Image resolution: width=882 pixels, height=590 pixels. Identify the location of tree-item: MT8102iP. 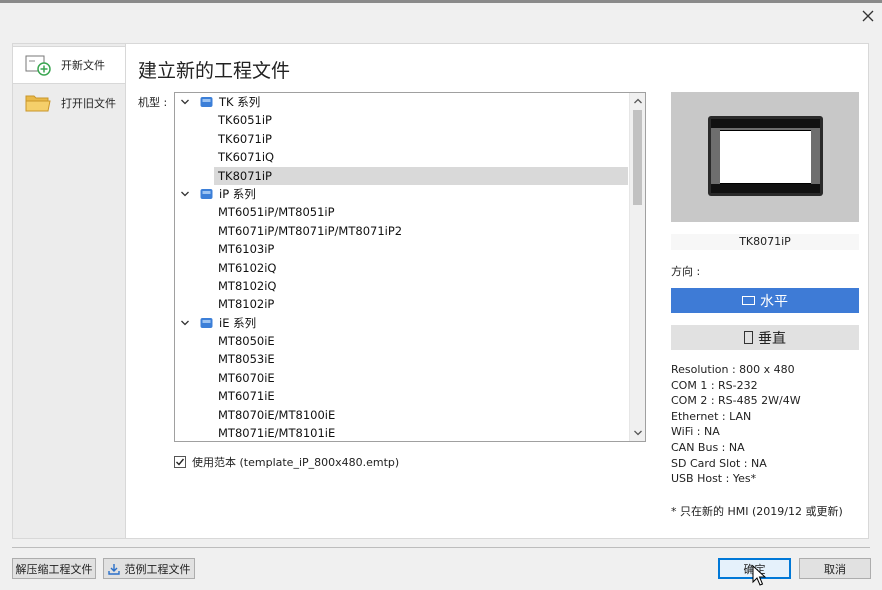
(401, 304).